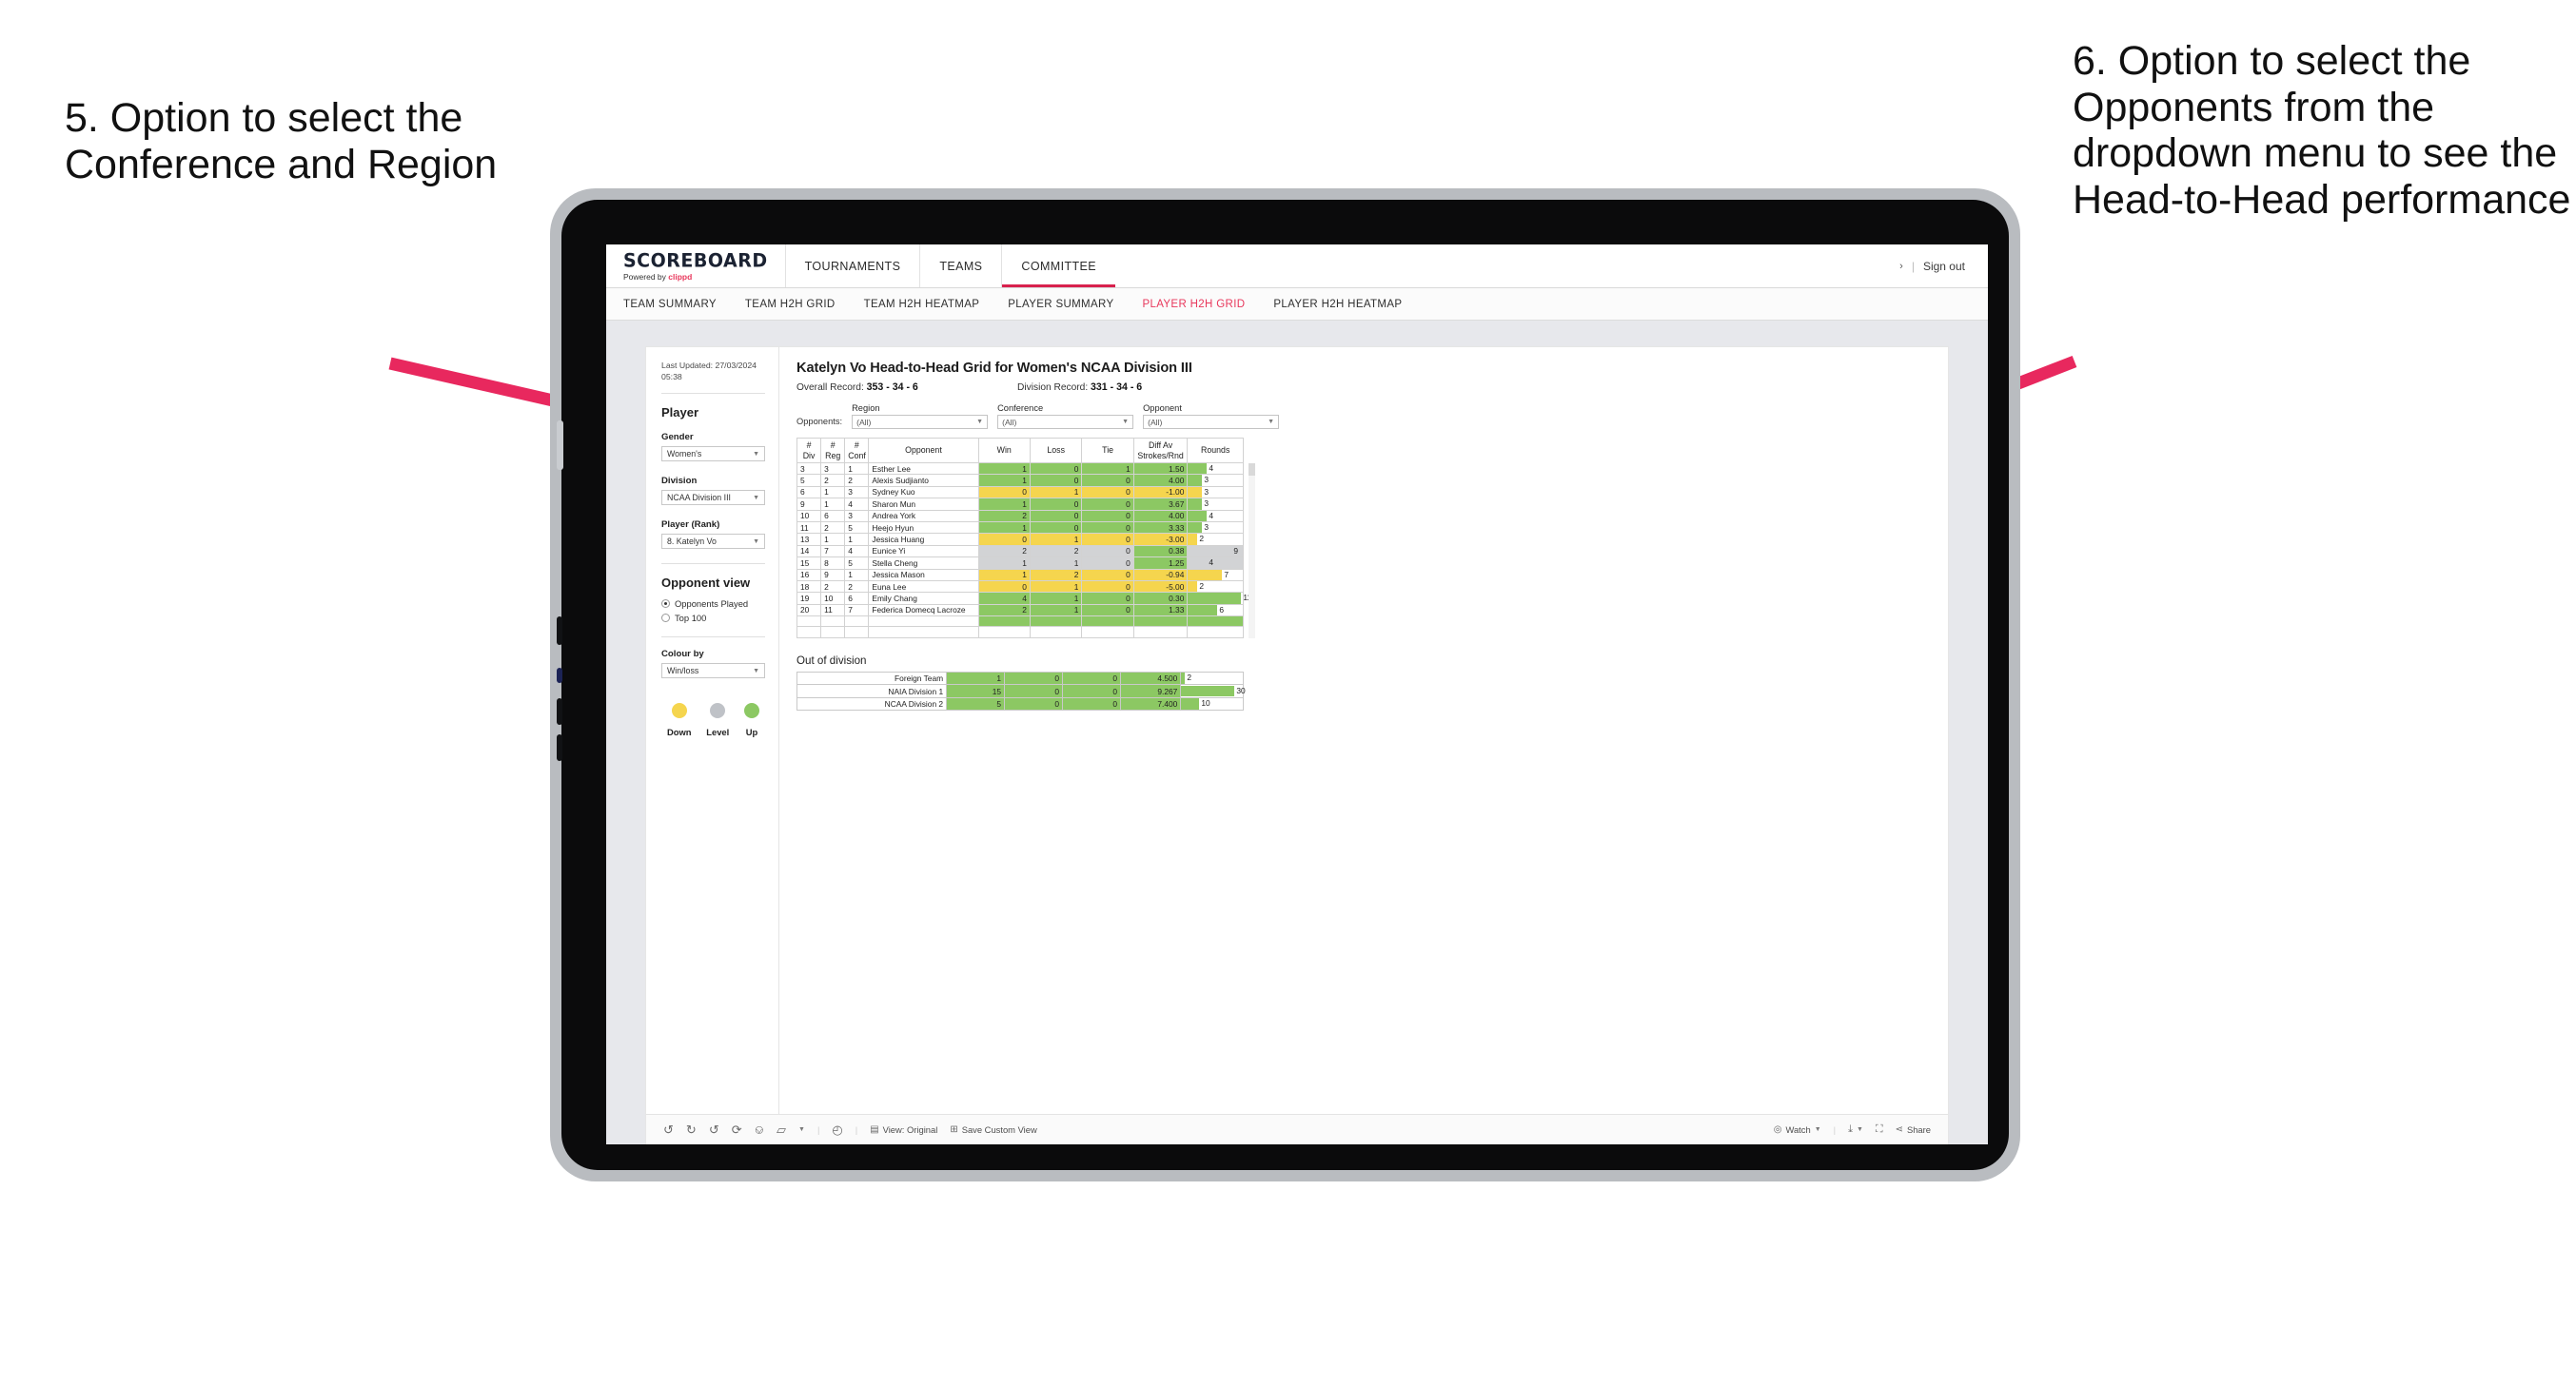  What do you see at coordinates (1020, 527) in the screenshot?
I see `table-row: 11 2 5 Heejo Hyun 1 0 0 3.33 3` at bounding box center [1020, 527].